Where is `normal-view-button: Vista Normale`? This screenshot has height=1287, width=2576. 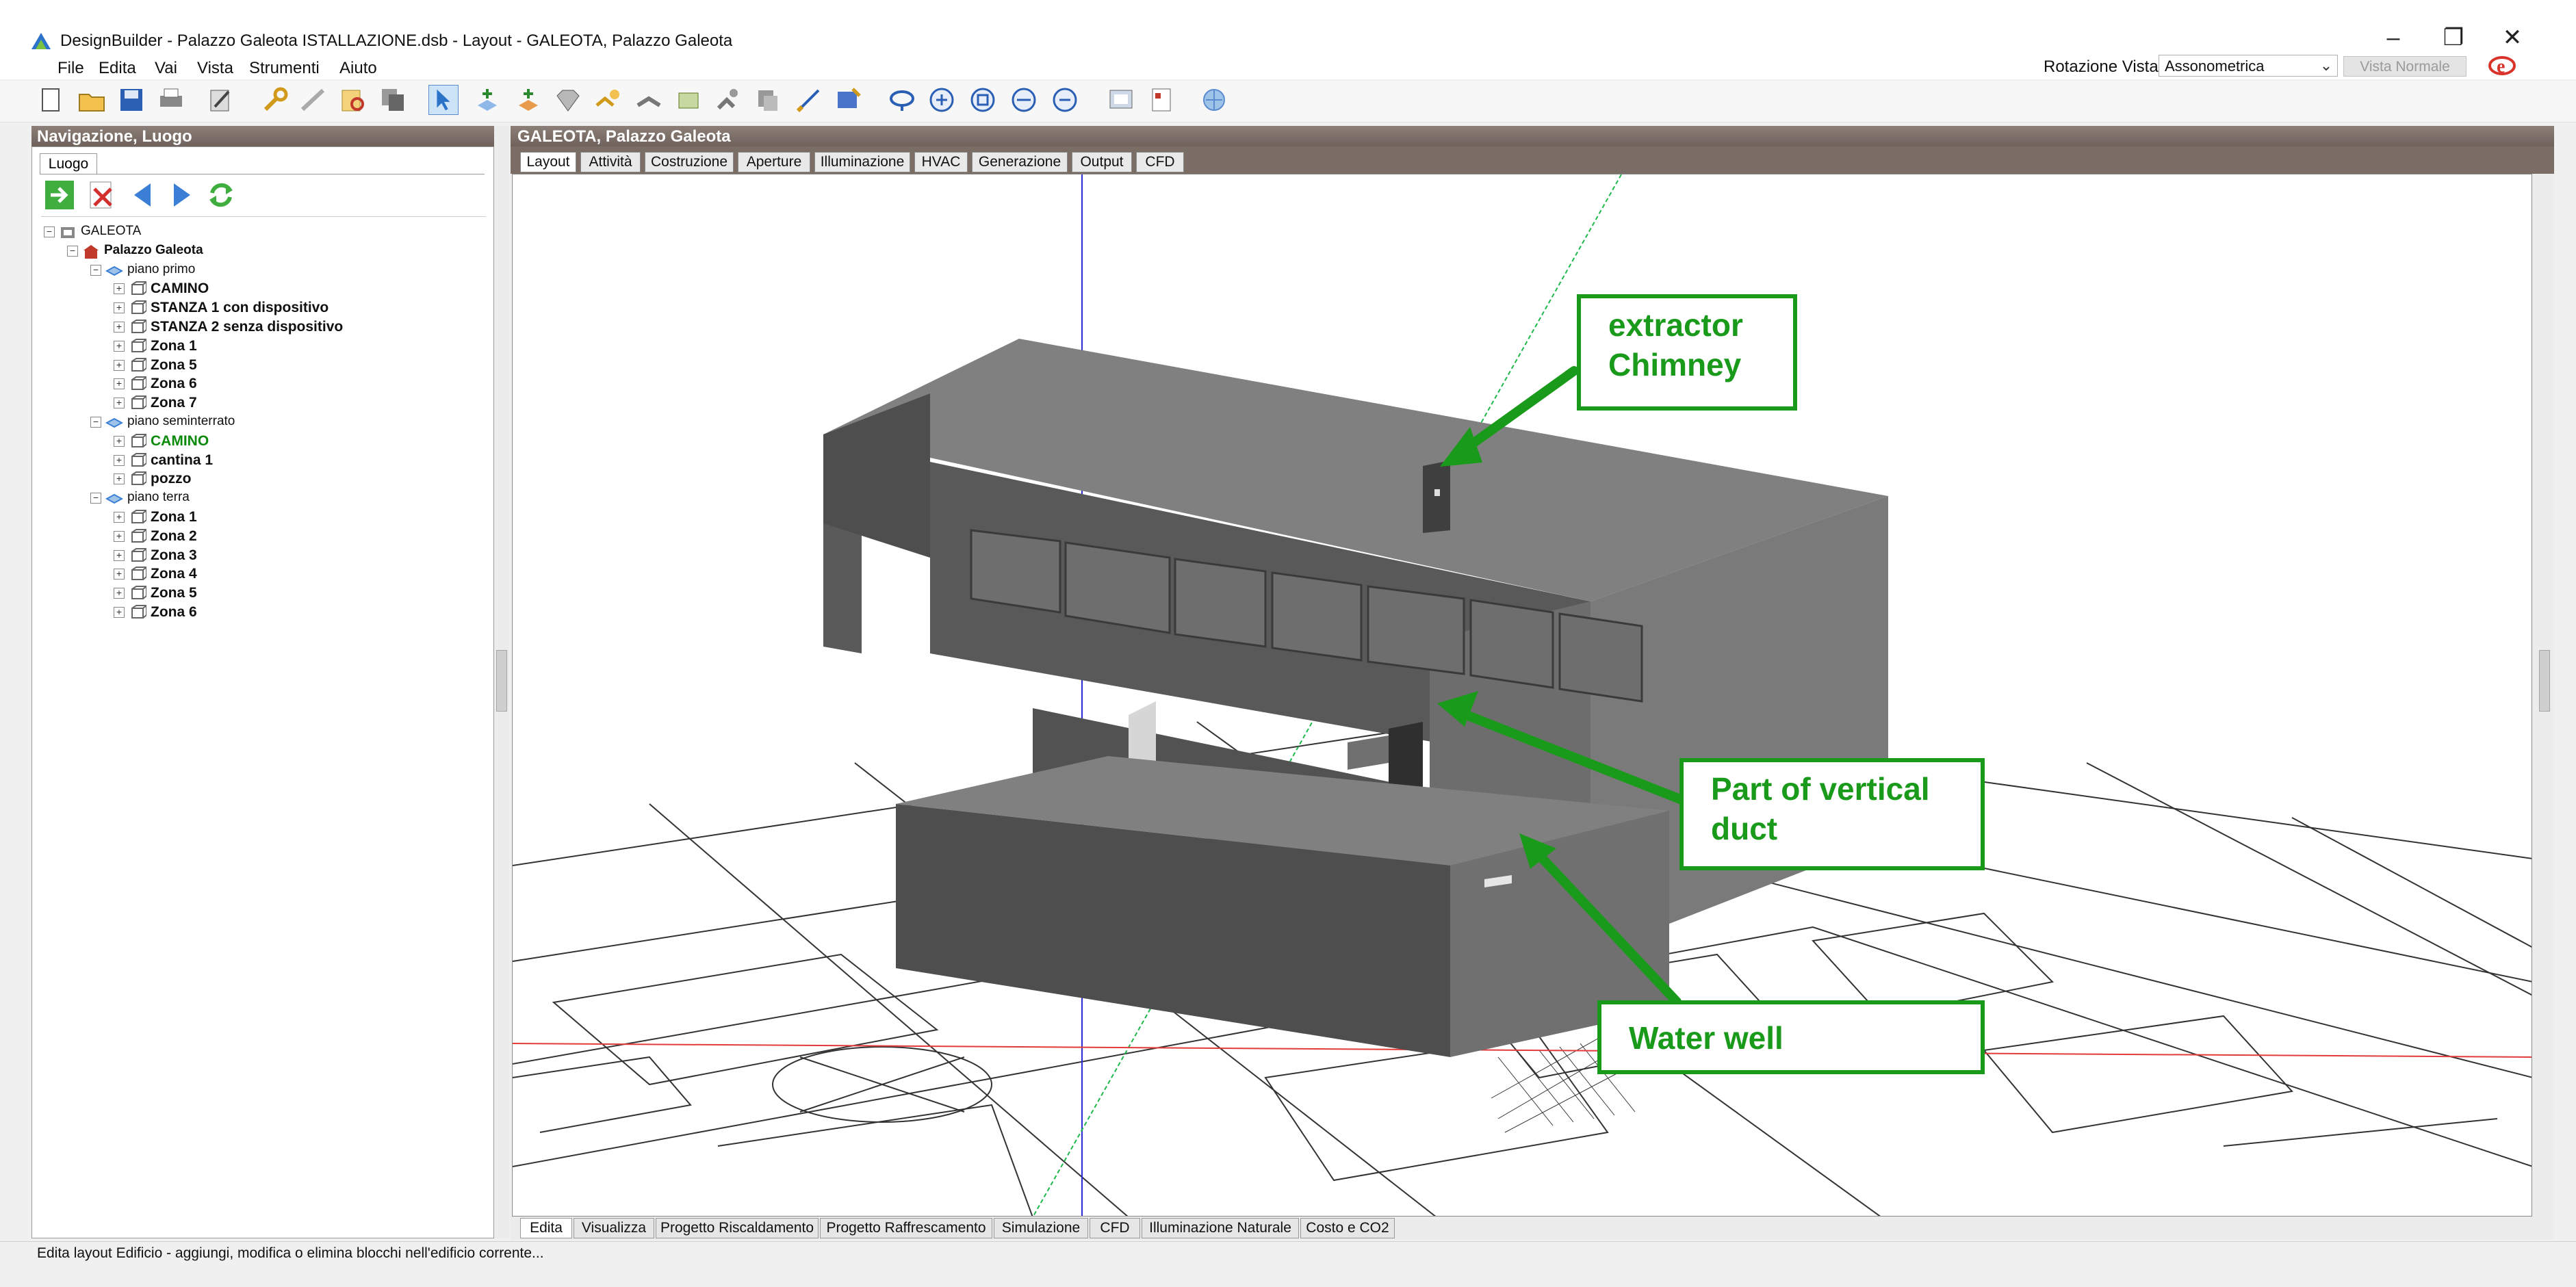
normal-view-button: Vista Normale is located at coordinates (2404, 66).